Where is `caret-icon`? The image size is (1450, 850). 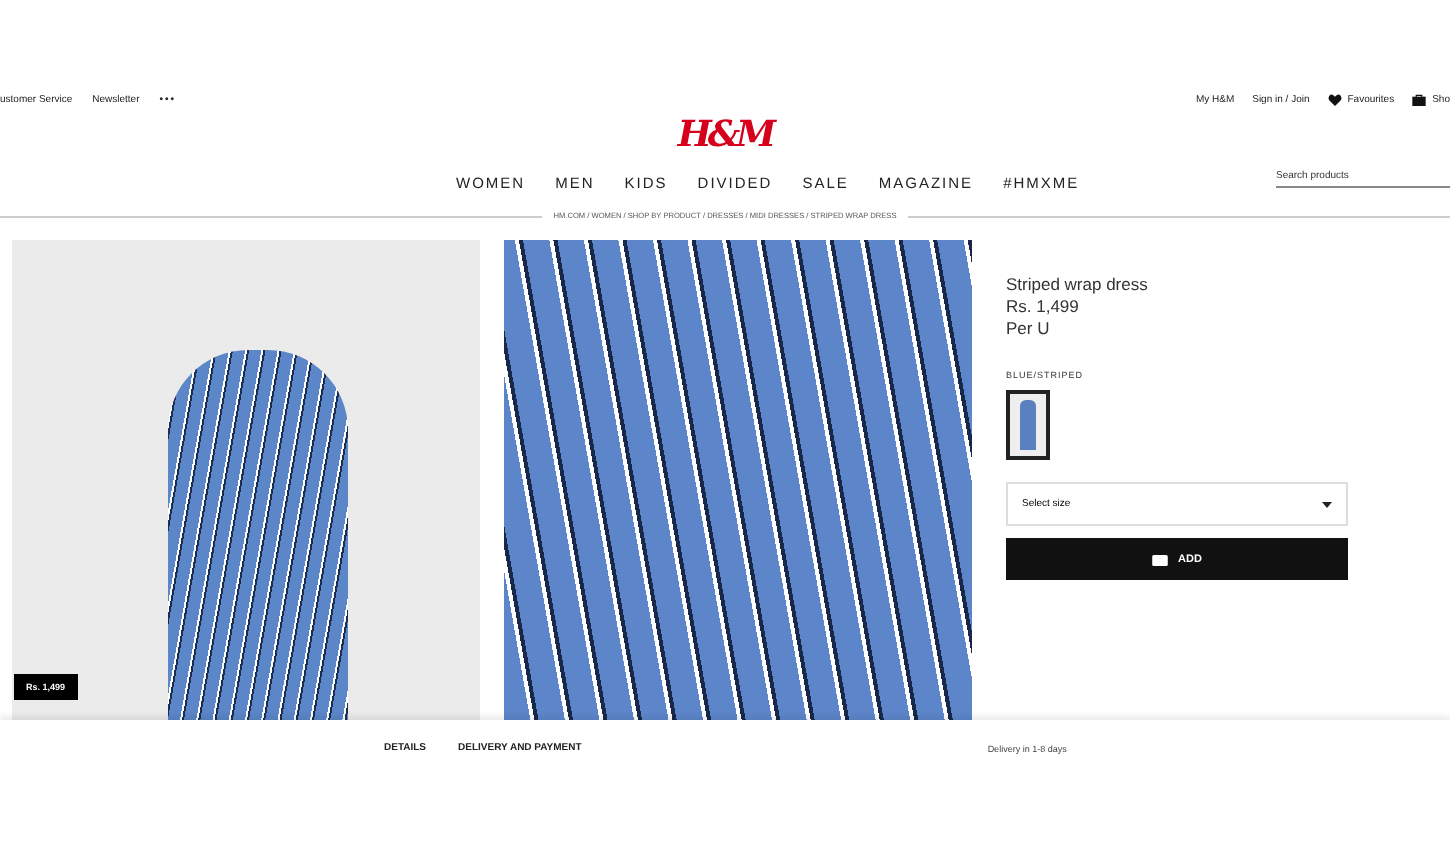 caret-icon is located at coordinates (1327, 504).